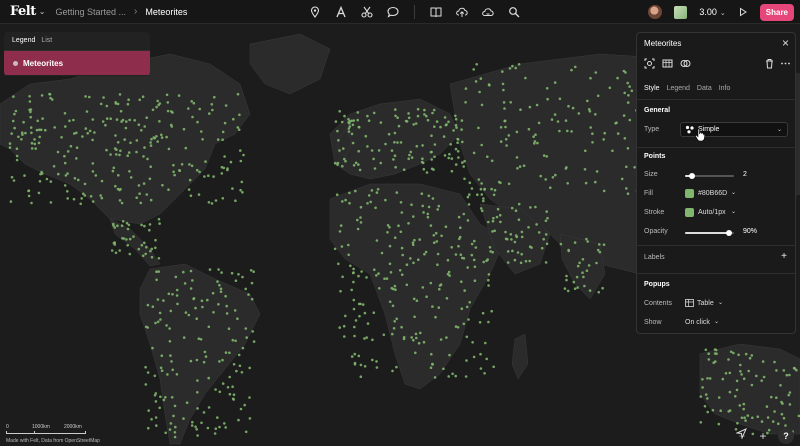 Image resolution: width=800 pixels, height=446 pixels. Describe the element at coordinates (763, 436) in the screenshot. I see `zoom-in-button: +` at that location.